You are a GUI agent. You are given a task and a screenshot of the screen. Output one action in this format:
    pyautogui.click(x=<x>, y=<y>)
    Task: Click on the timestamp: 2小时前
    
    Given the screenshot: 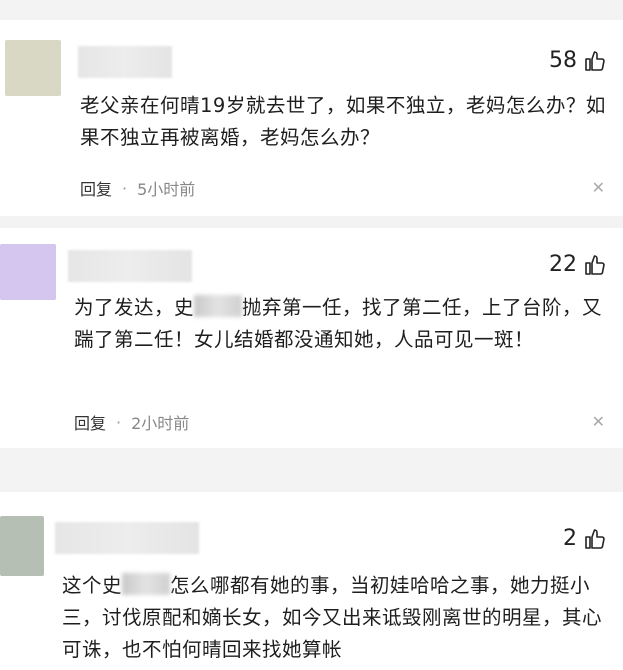 What is the action you would take?
    pyautogui.click(x=160, y=423)
    